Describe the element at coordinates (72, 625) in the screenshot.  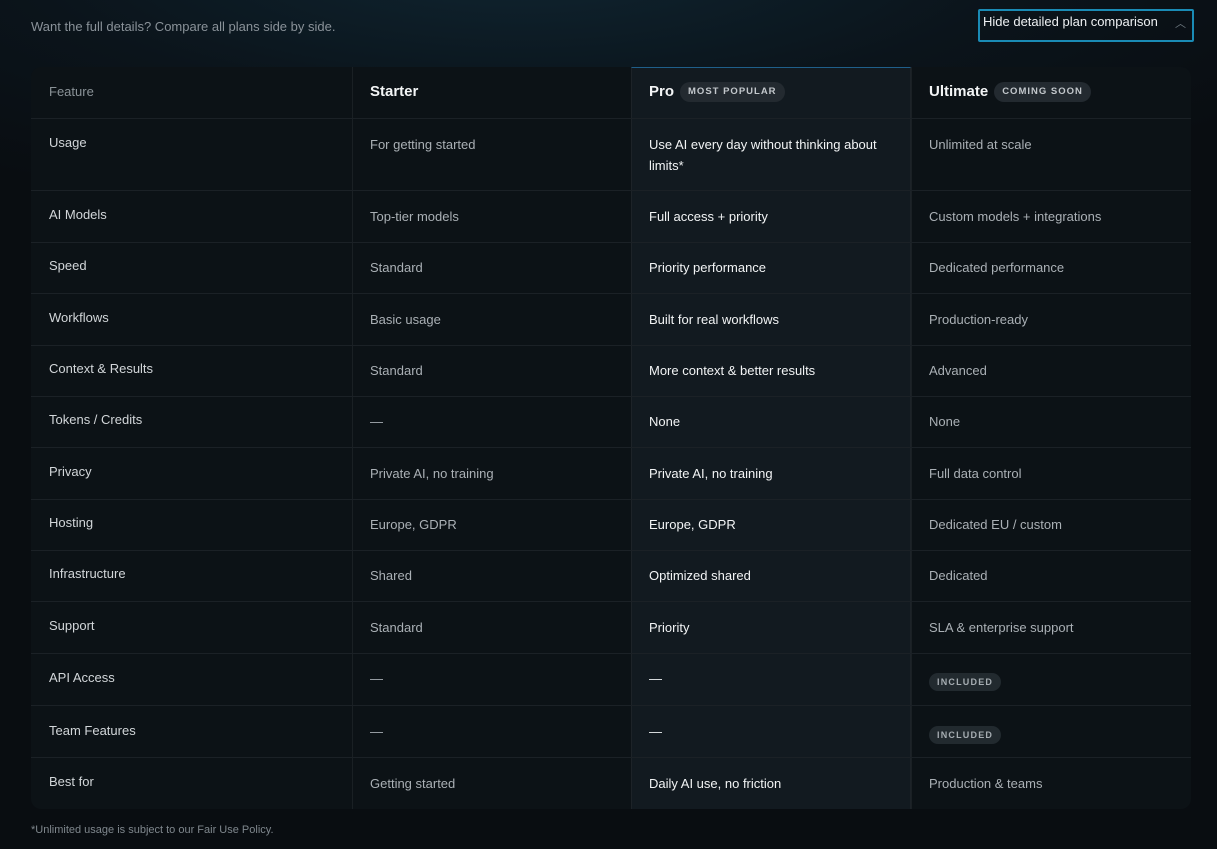
I see `feature-label: Support` at that location.